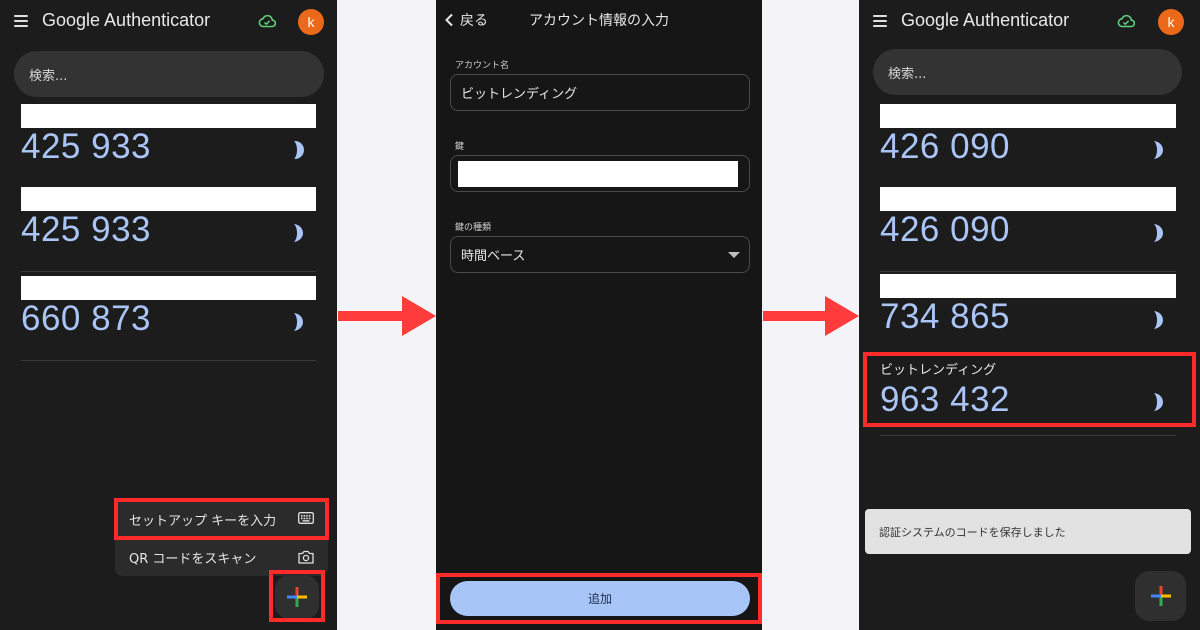 The image size is (1200, 630). What do you see at coordinates (945, 399) in the screenshot?
I see `otp-code: 963 432` at bounding box center [945, 399].